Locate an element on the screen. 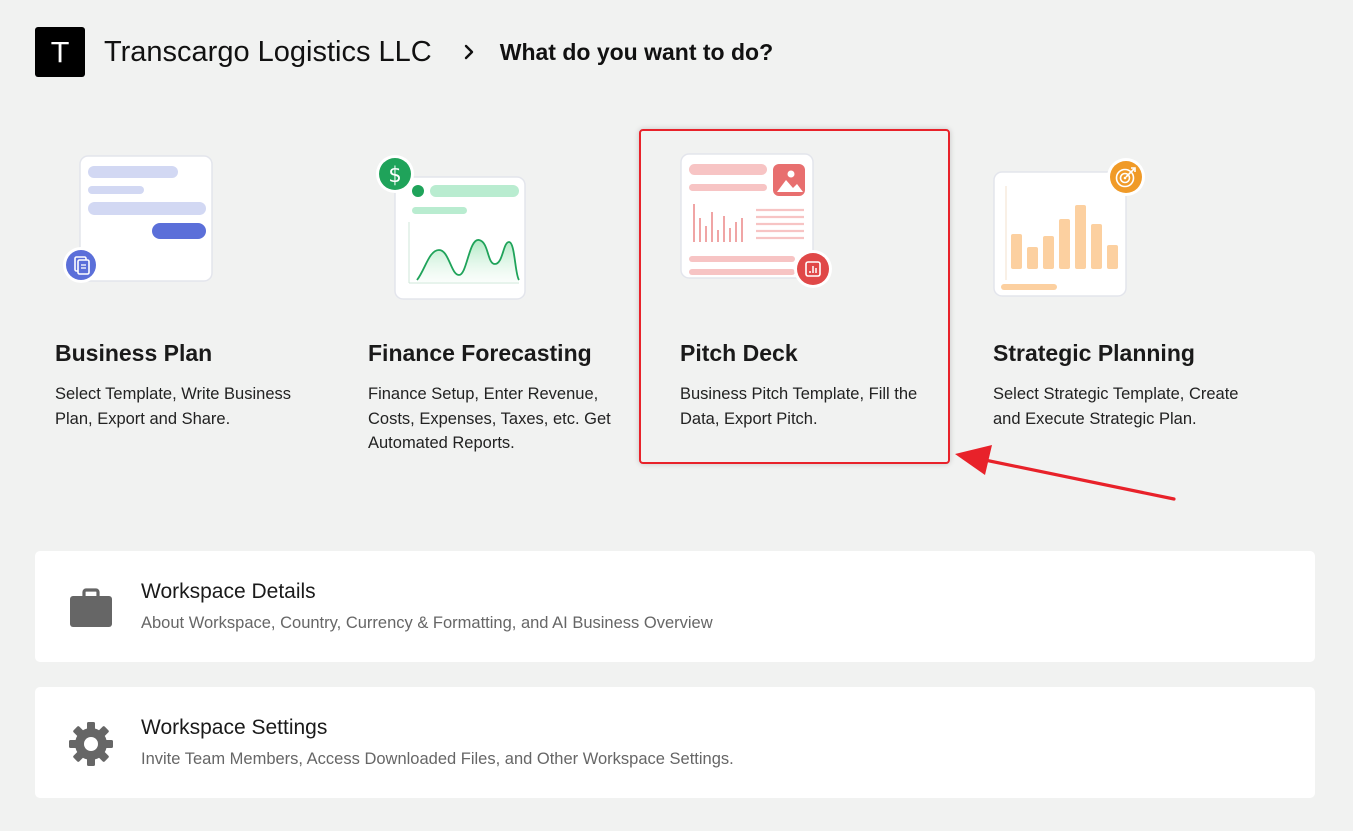 Image resolution: width=1353 pixels, height=831 pixels. business-plan-illustration is located at coordinates (138, 219).